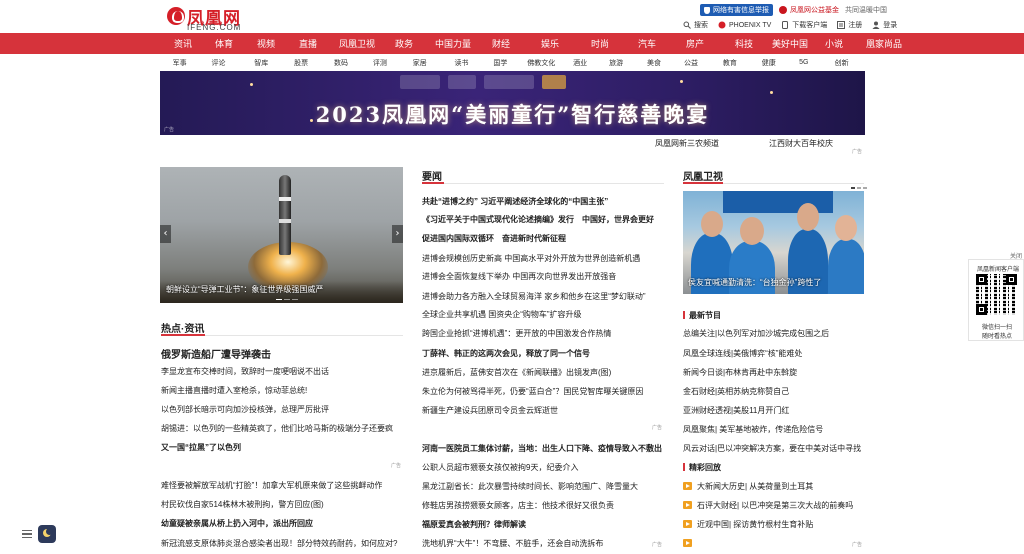 Image resolution: width=1024 pixels, height=554 pixels. I want to click on slider-next-button: ›, so click(397, 234).